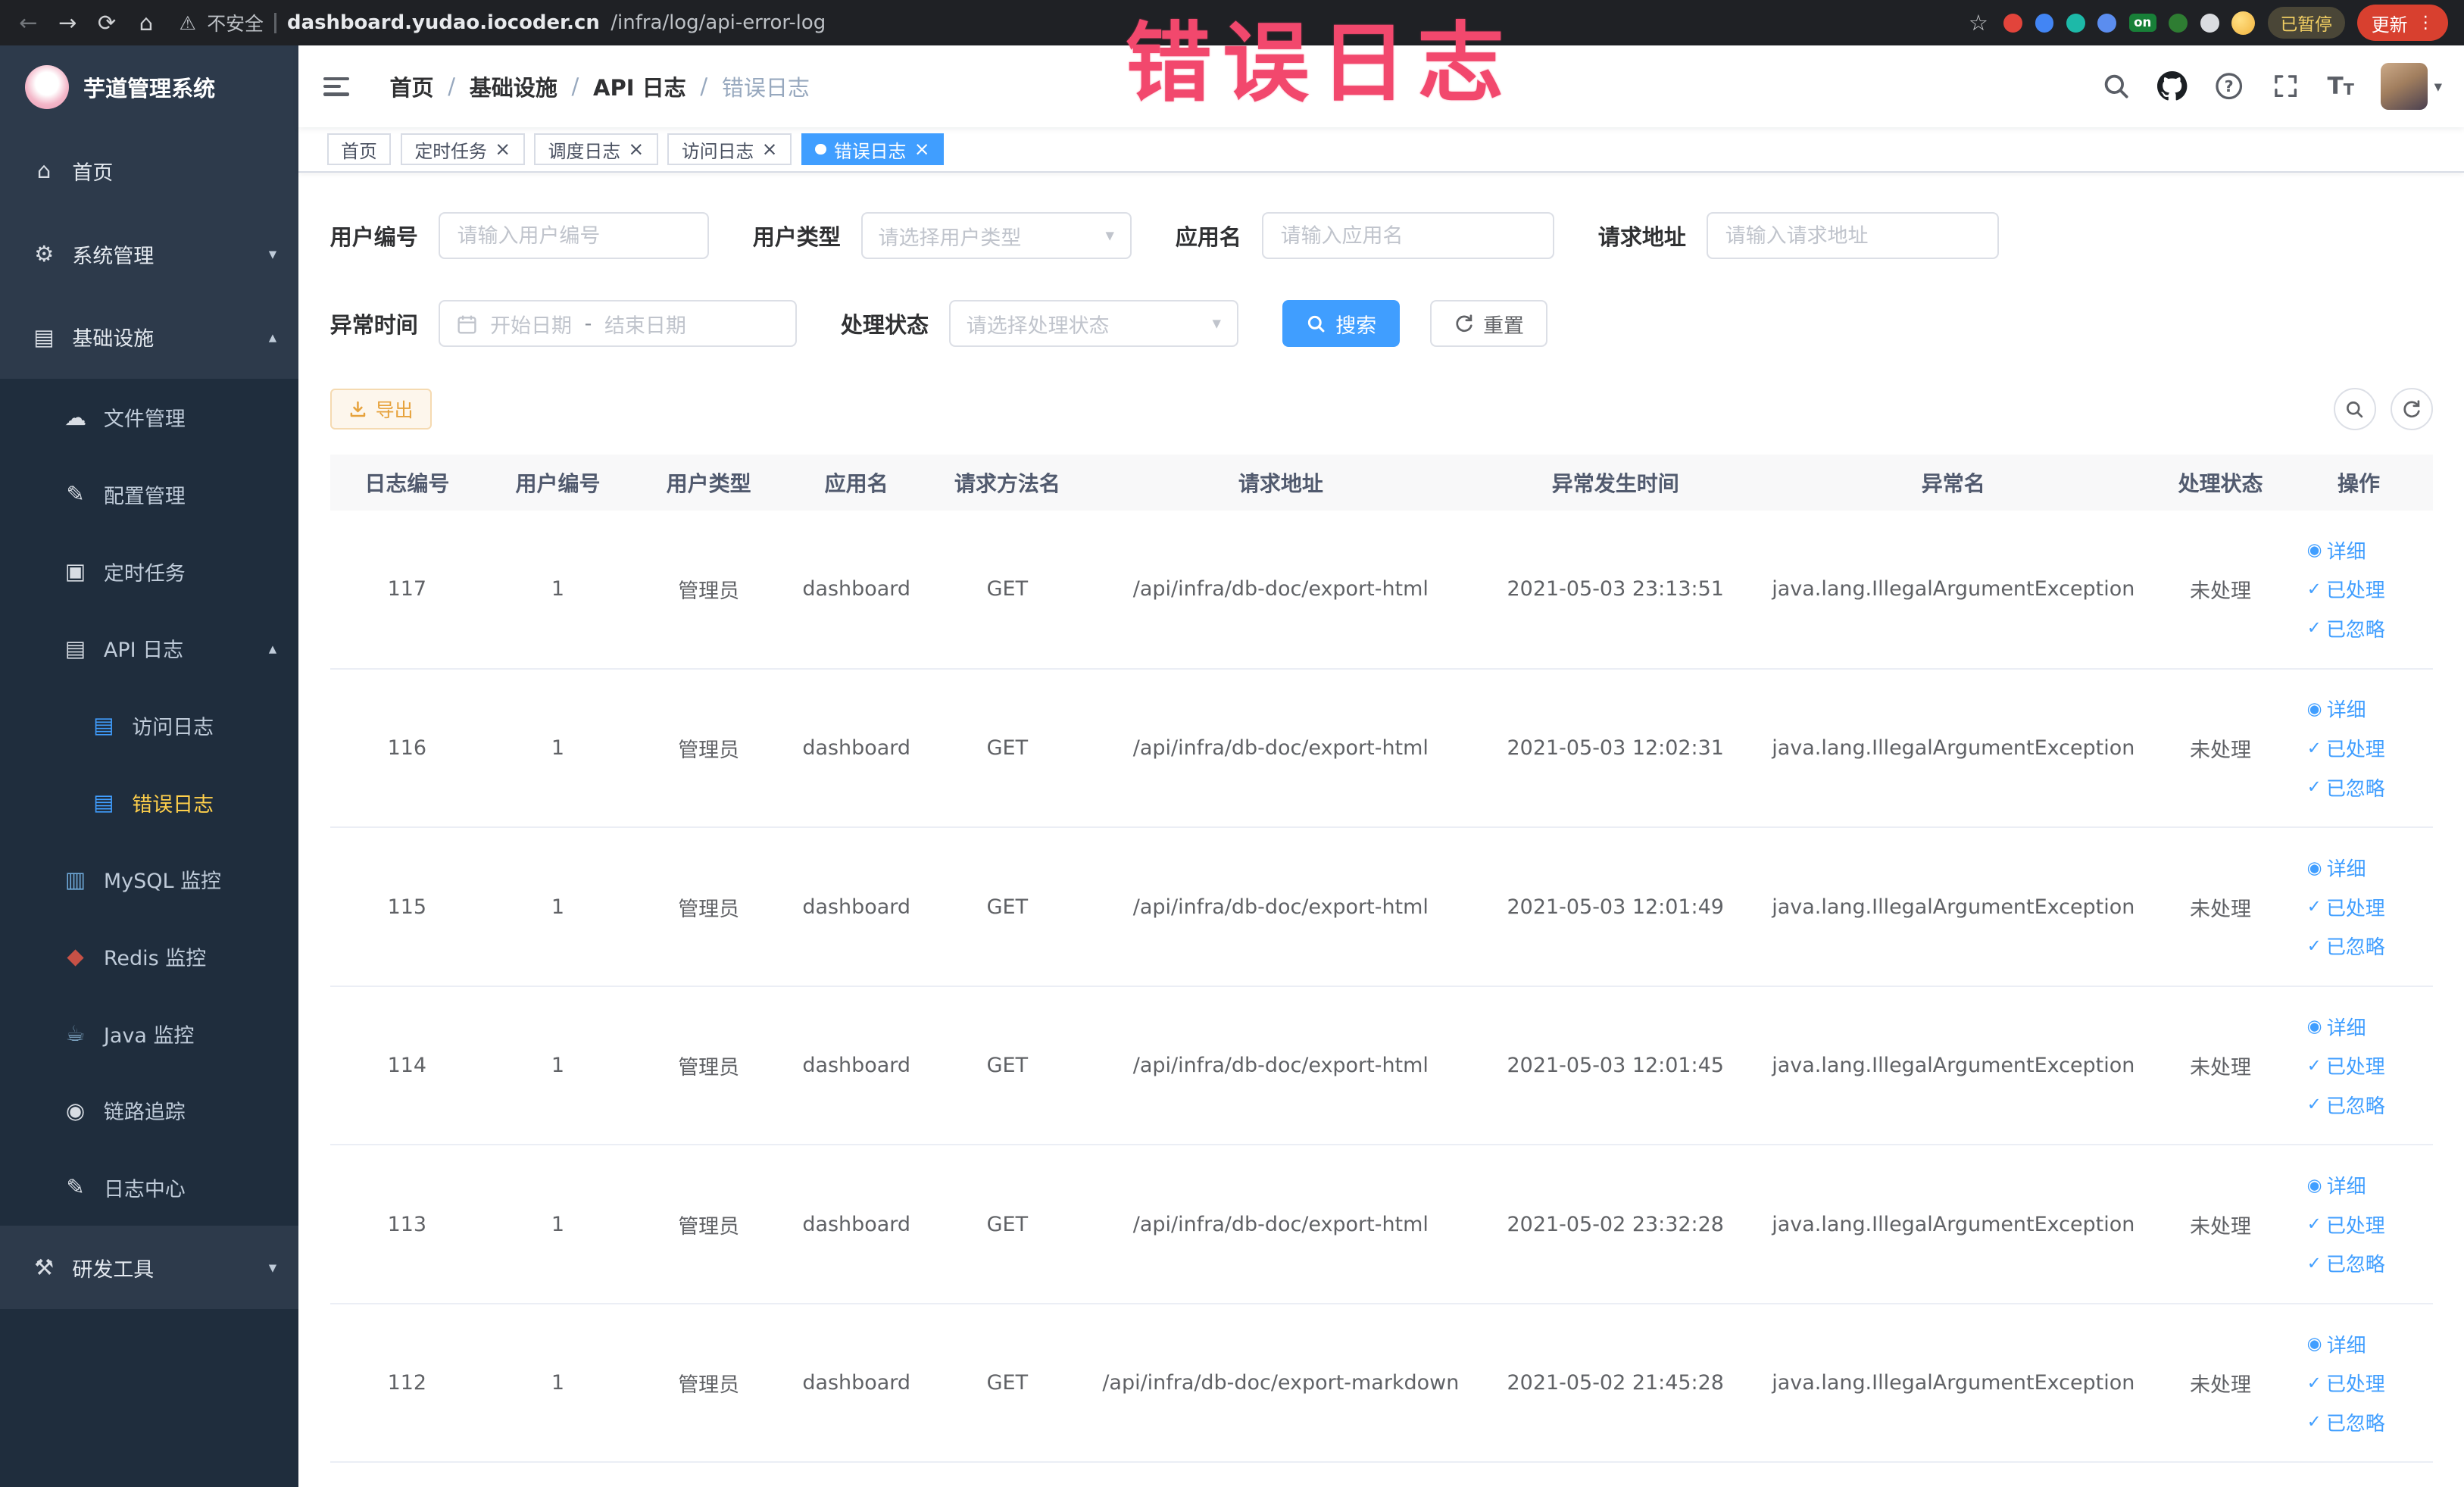 Image resolution: width=2464 pixels, height=1487 pixels. I want to click on breadcrumb-api-logs: API 日志, so click(639, 86).